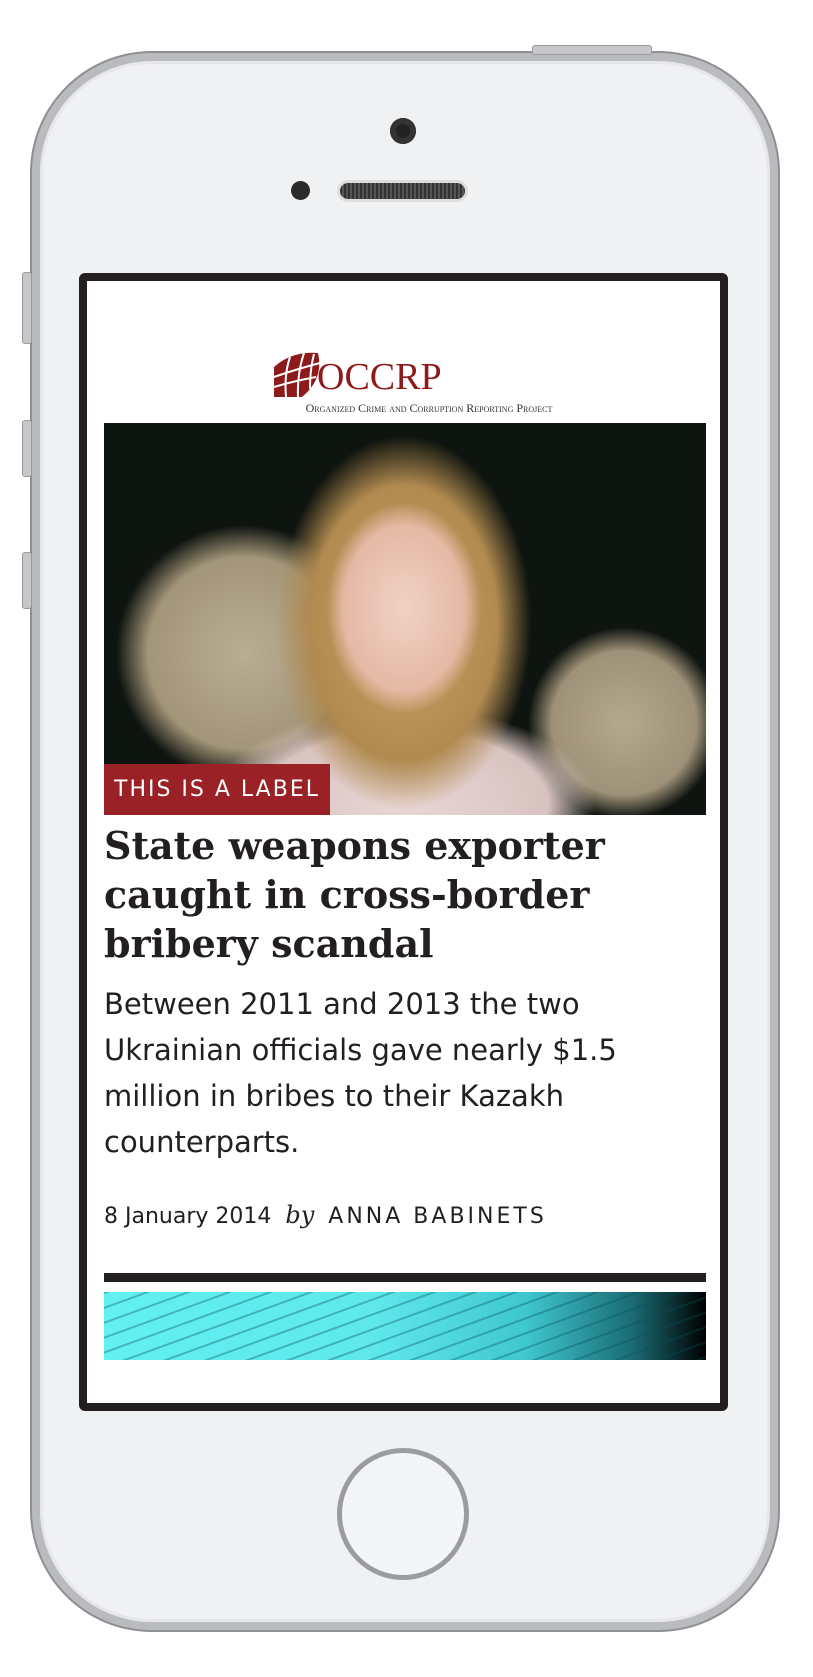  I want to click on power-button, so click(592, 50).